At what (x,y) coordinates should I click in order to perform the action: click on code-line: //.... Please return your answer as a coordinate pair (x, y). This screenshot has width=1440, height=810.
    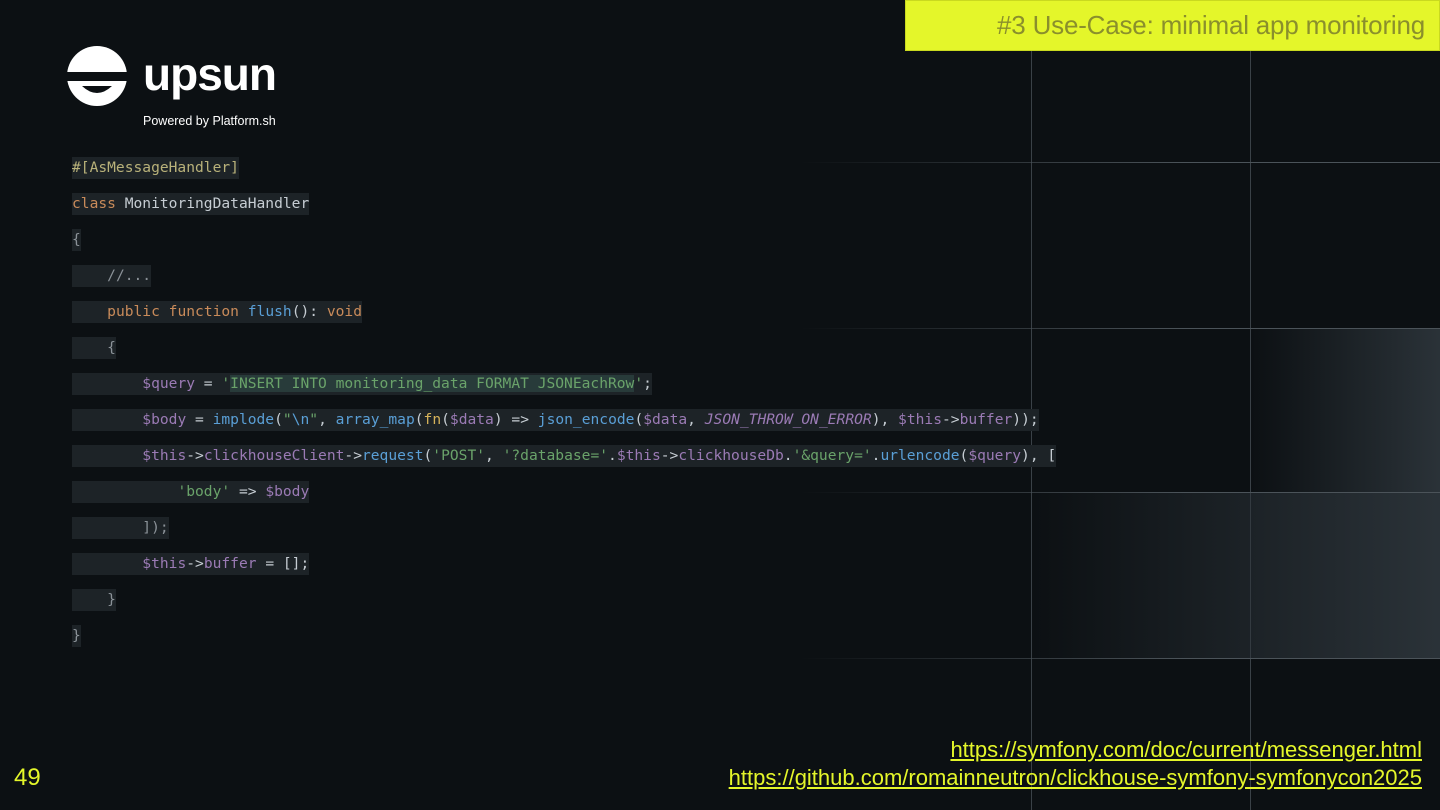
    Looking at the image, I should click on (112, 276).